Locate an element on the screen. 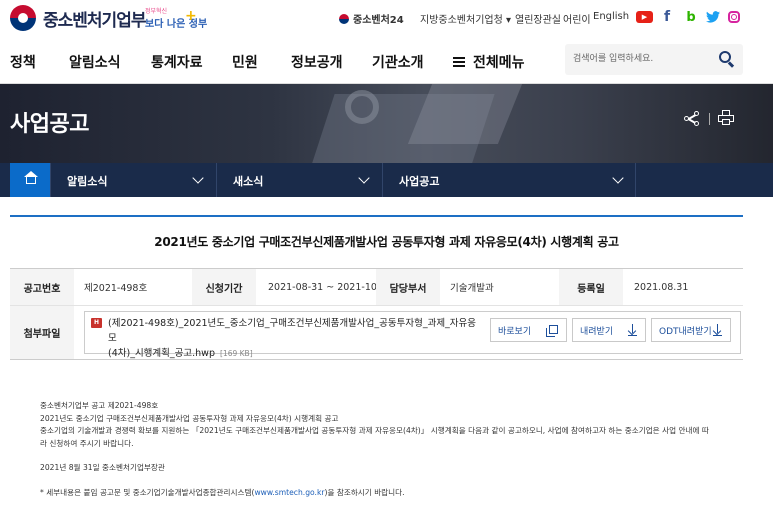 This screenshot has height=510, width=773. search-box is located at coordinates (654, 59).